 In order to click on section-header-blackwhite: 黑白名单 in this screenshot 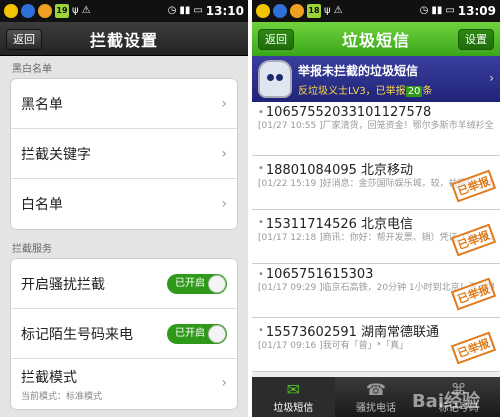, I will do `click(32, 69)`.